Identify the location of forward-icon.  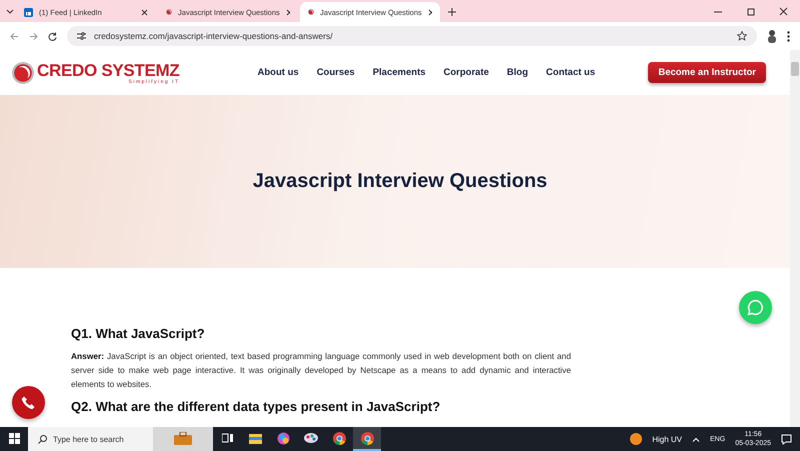
(33, 36).